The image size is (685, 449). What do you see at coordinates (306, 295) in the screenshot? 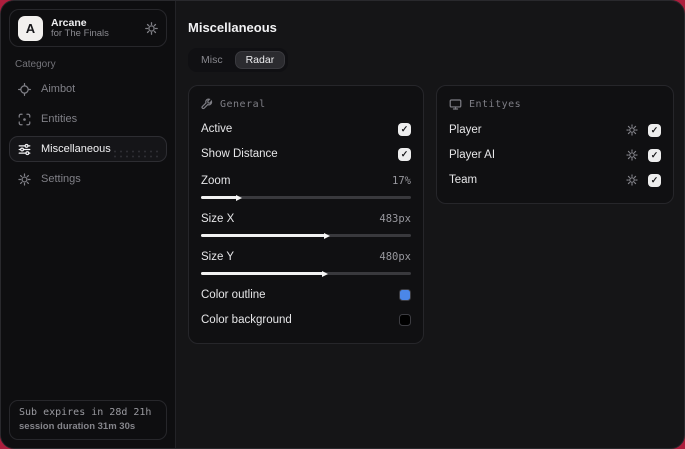
I see `color-outline-row: Color outline` at bounding box center [306, 295].